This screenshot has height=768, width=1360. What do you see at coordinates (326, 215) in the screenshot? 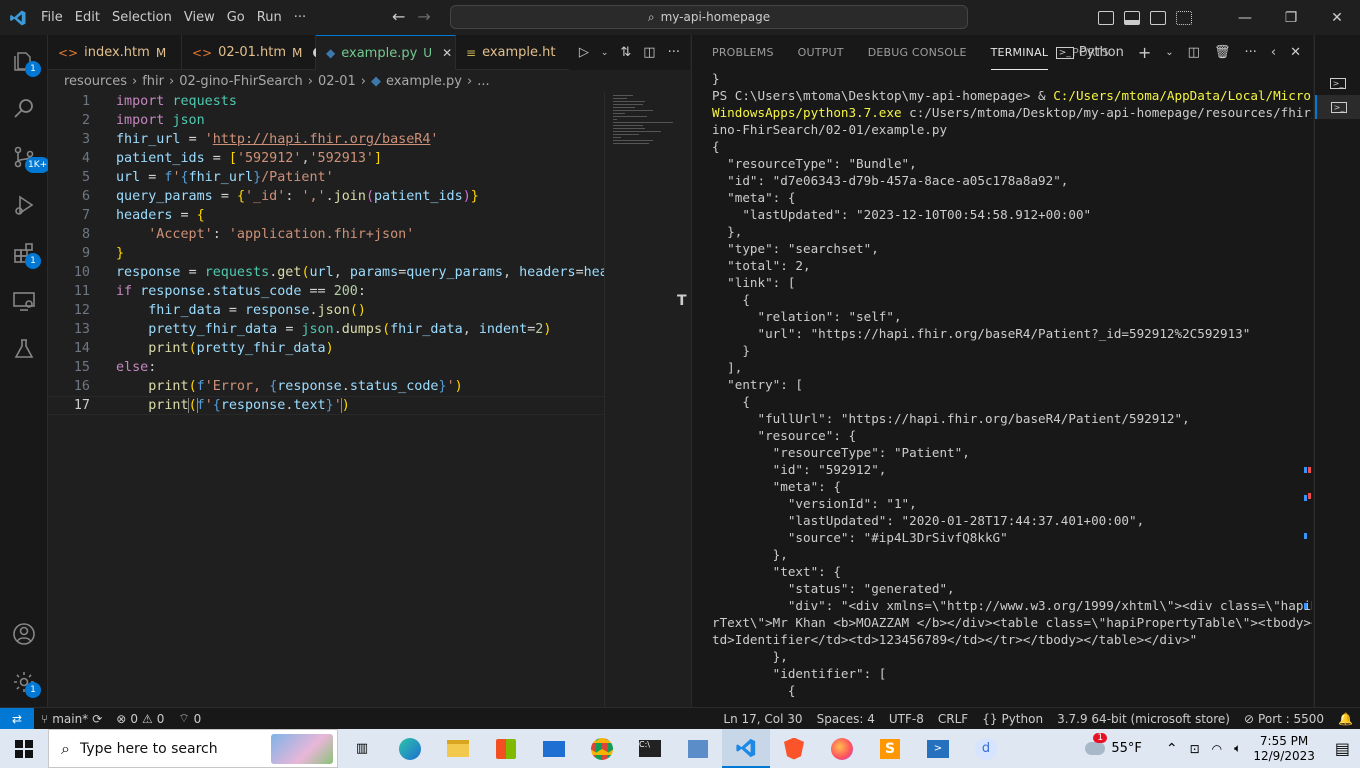
I see `code-line: 7 headers = {` at bounding box center [326, 215].